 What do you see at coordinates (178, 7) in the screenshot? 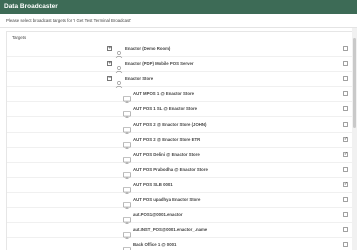
I see `window-title: Data Broadcaster` at bounding box center [178, 7].